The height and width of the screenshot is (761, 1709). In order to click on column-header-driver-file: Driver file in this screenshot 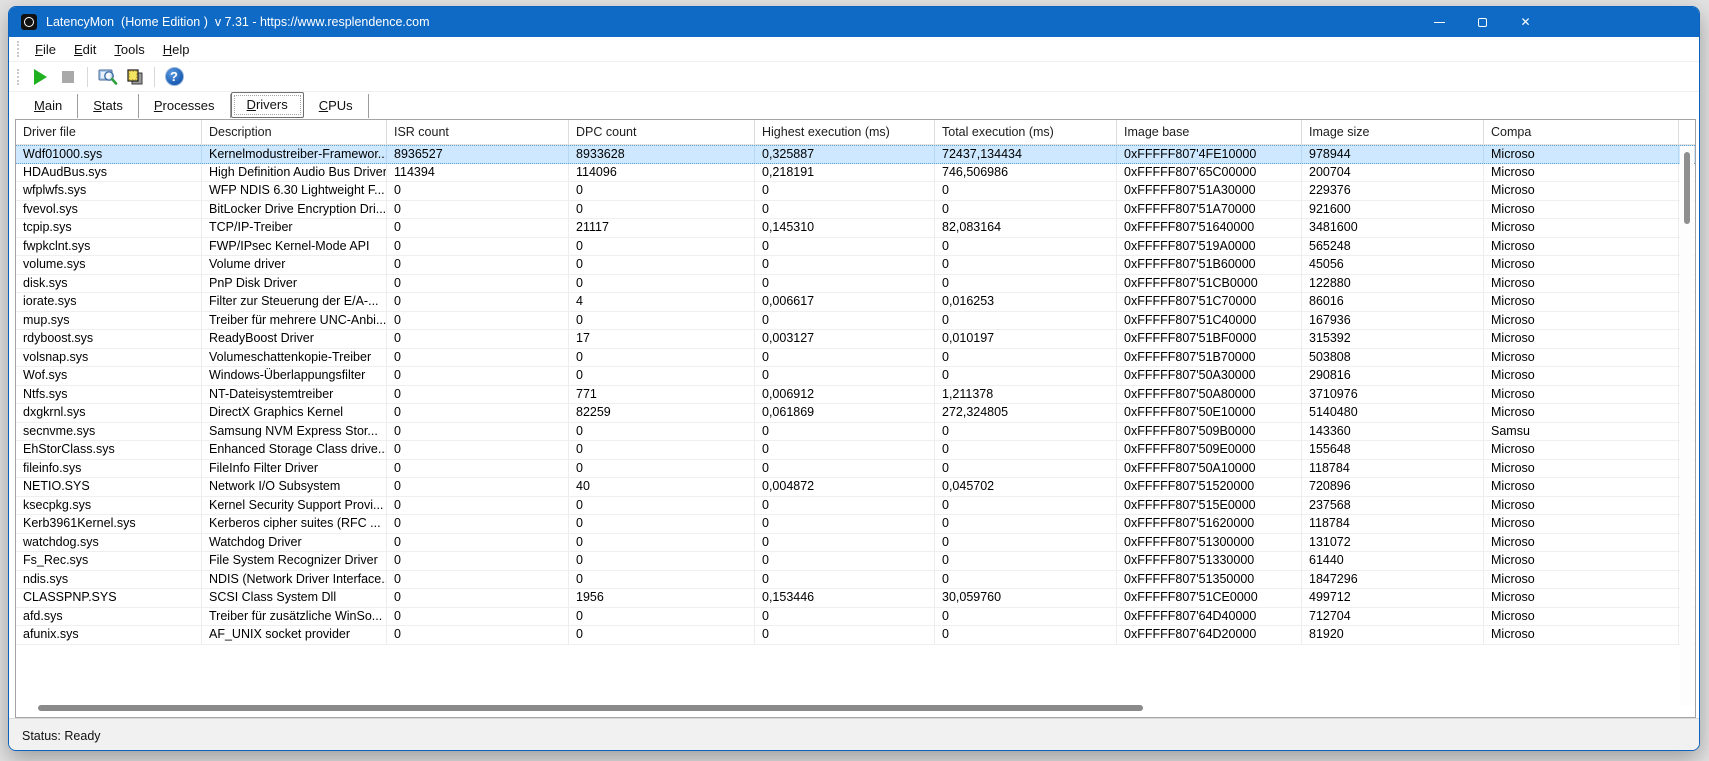, I will do `click(109, 132)`.